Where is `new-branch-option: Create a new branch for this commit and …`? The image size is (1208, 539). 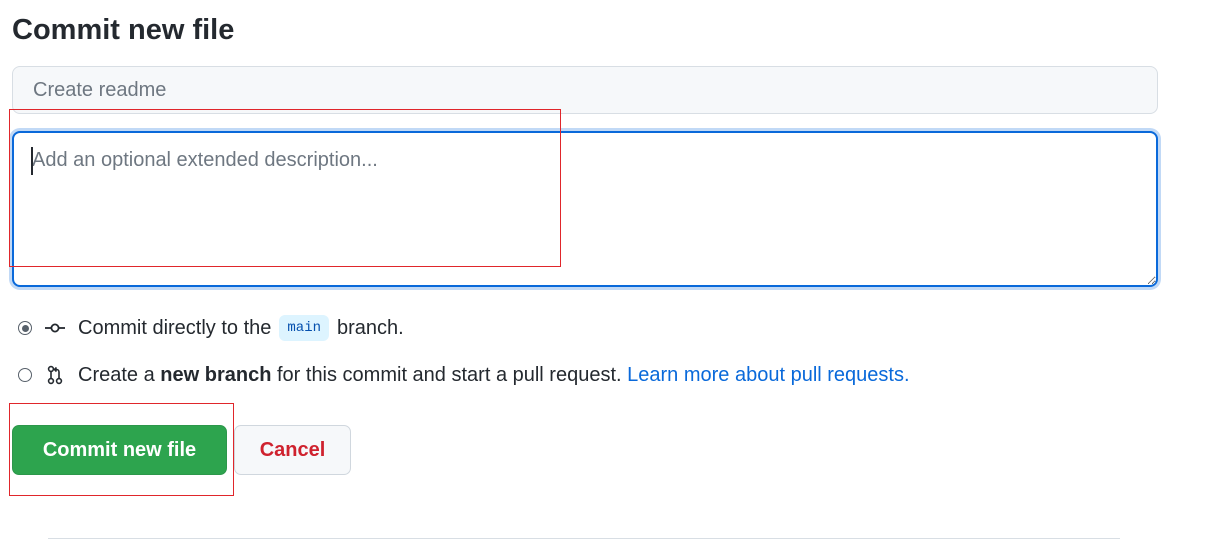
new-branch-option: Create a new branch for this commit and … is located at coordinates (464, 375).